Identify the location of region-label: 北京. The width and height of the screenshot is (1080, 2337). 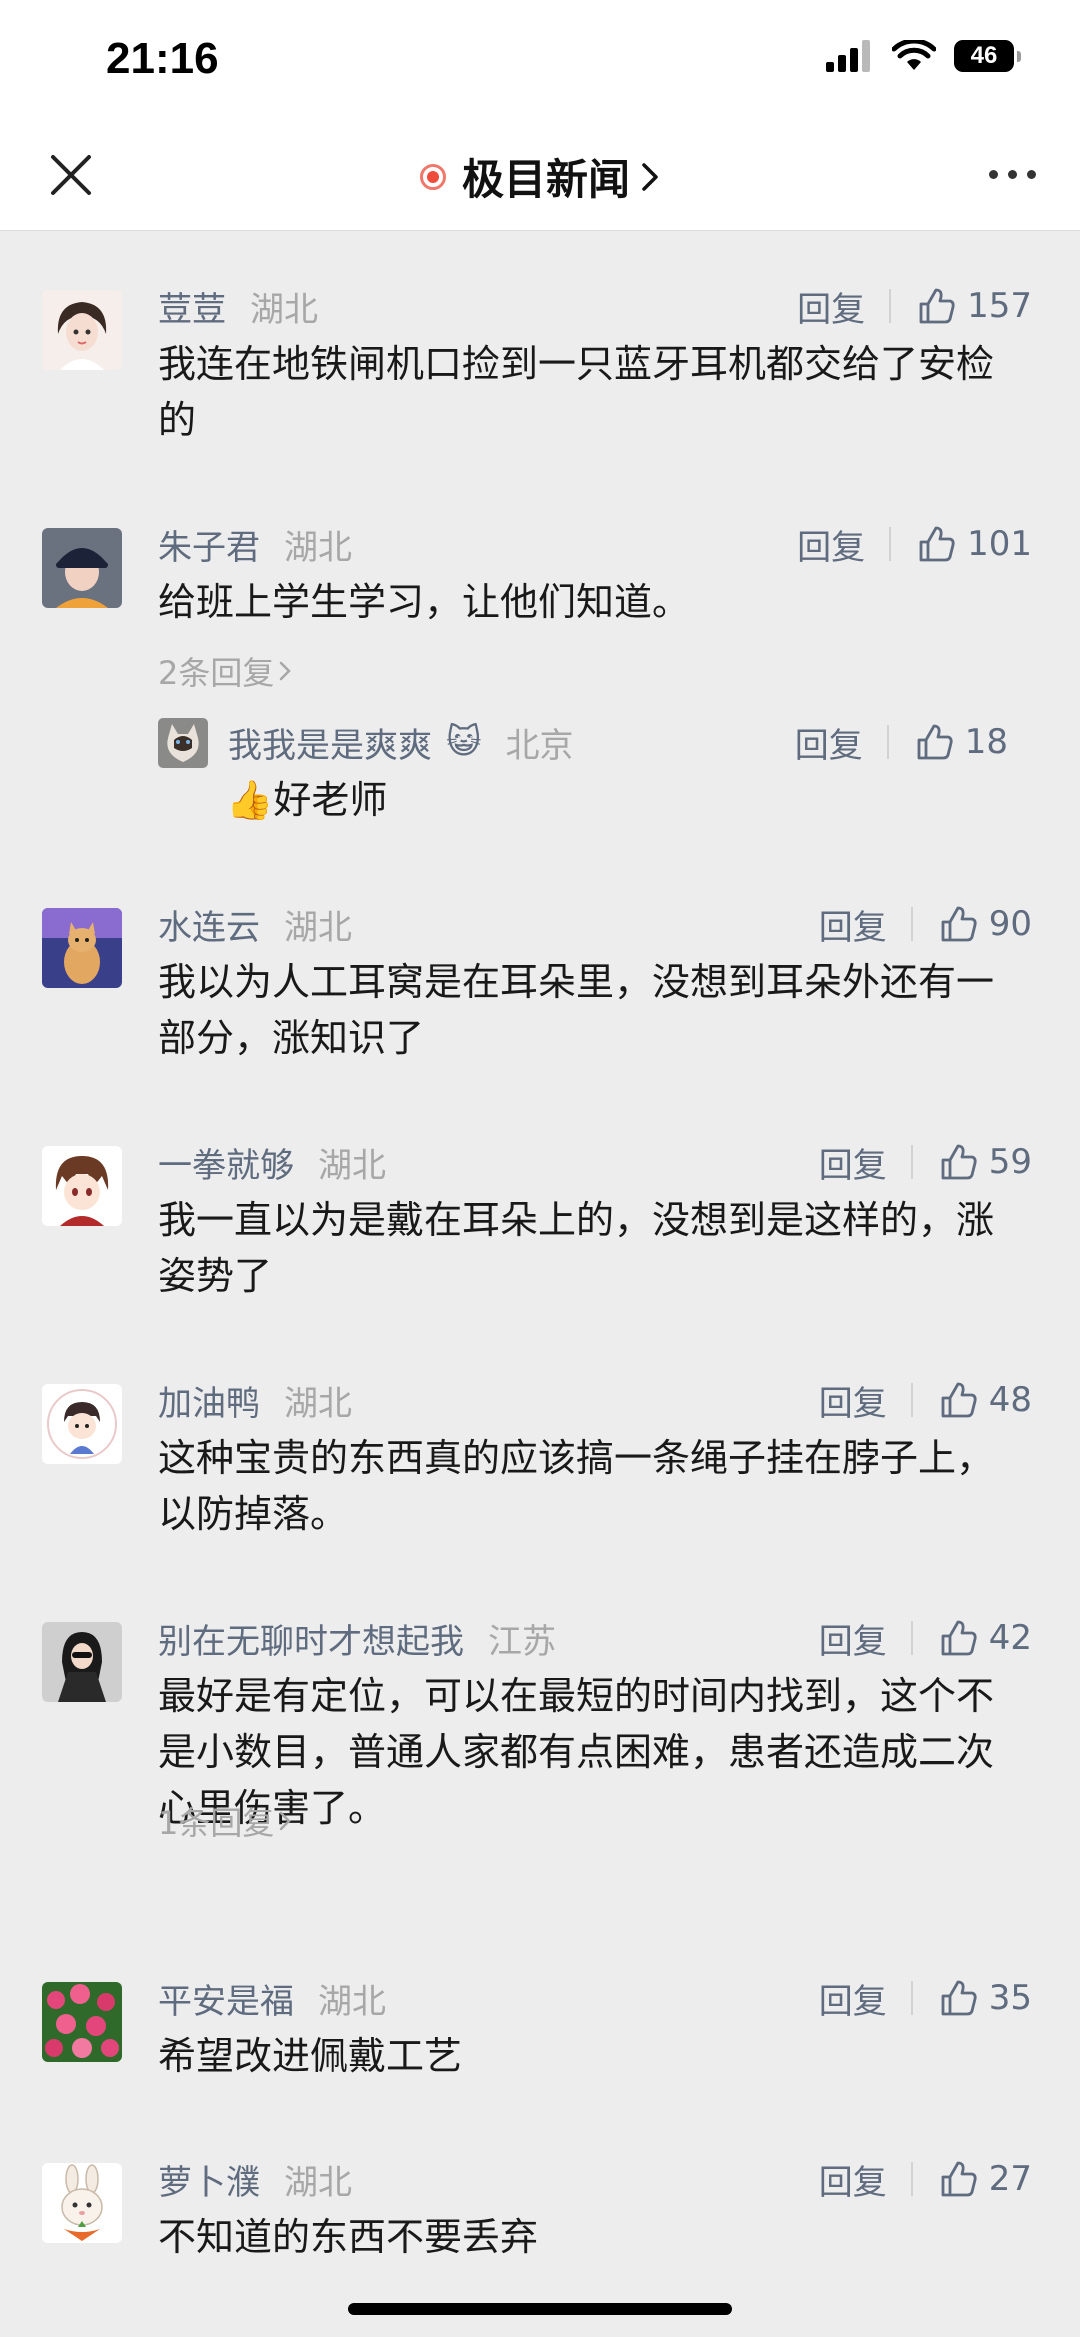
(539, 745).